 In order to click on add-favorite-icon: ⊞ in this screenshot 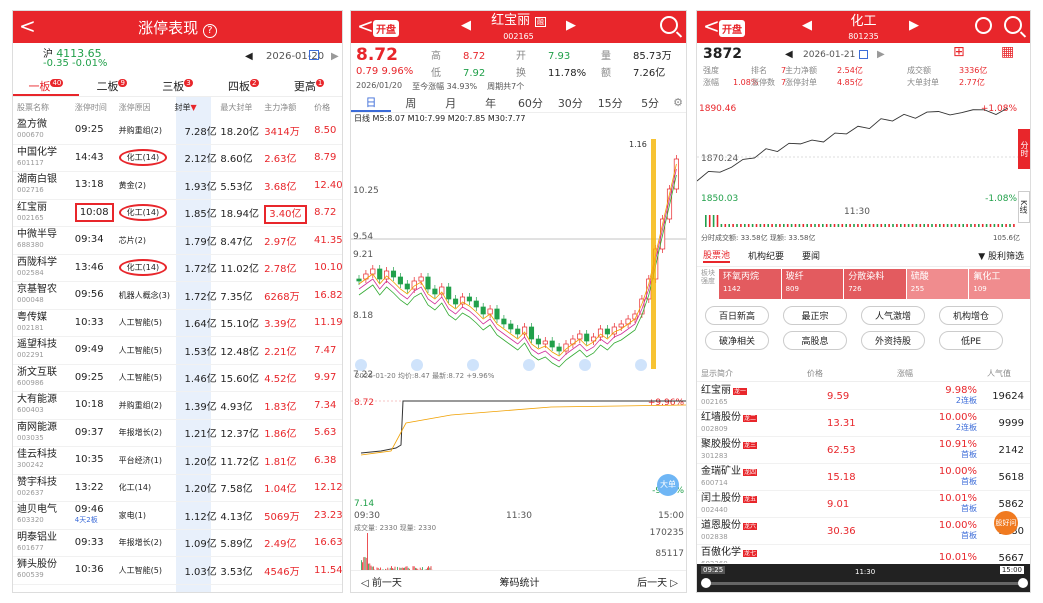, I will do `click(959, 52)`.